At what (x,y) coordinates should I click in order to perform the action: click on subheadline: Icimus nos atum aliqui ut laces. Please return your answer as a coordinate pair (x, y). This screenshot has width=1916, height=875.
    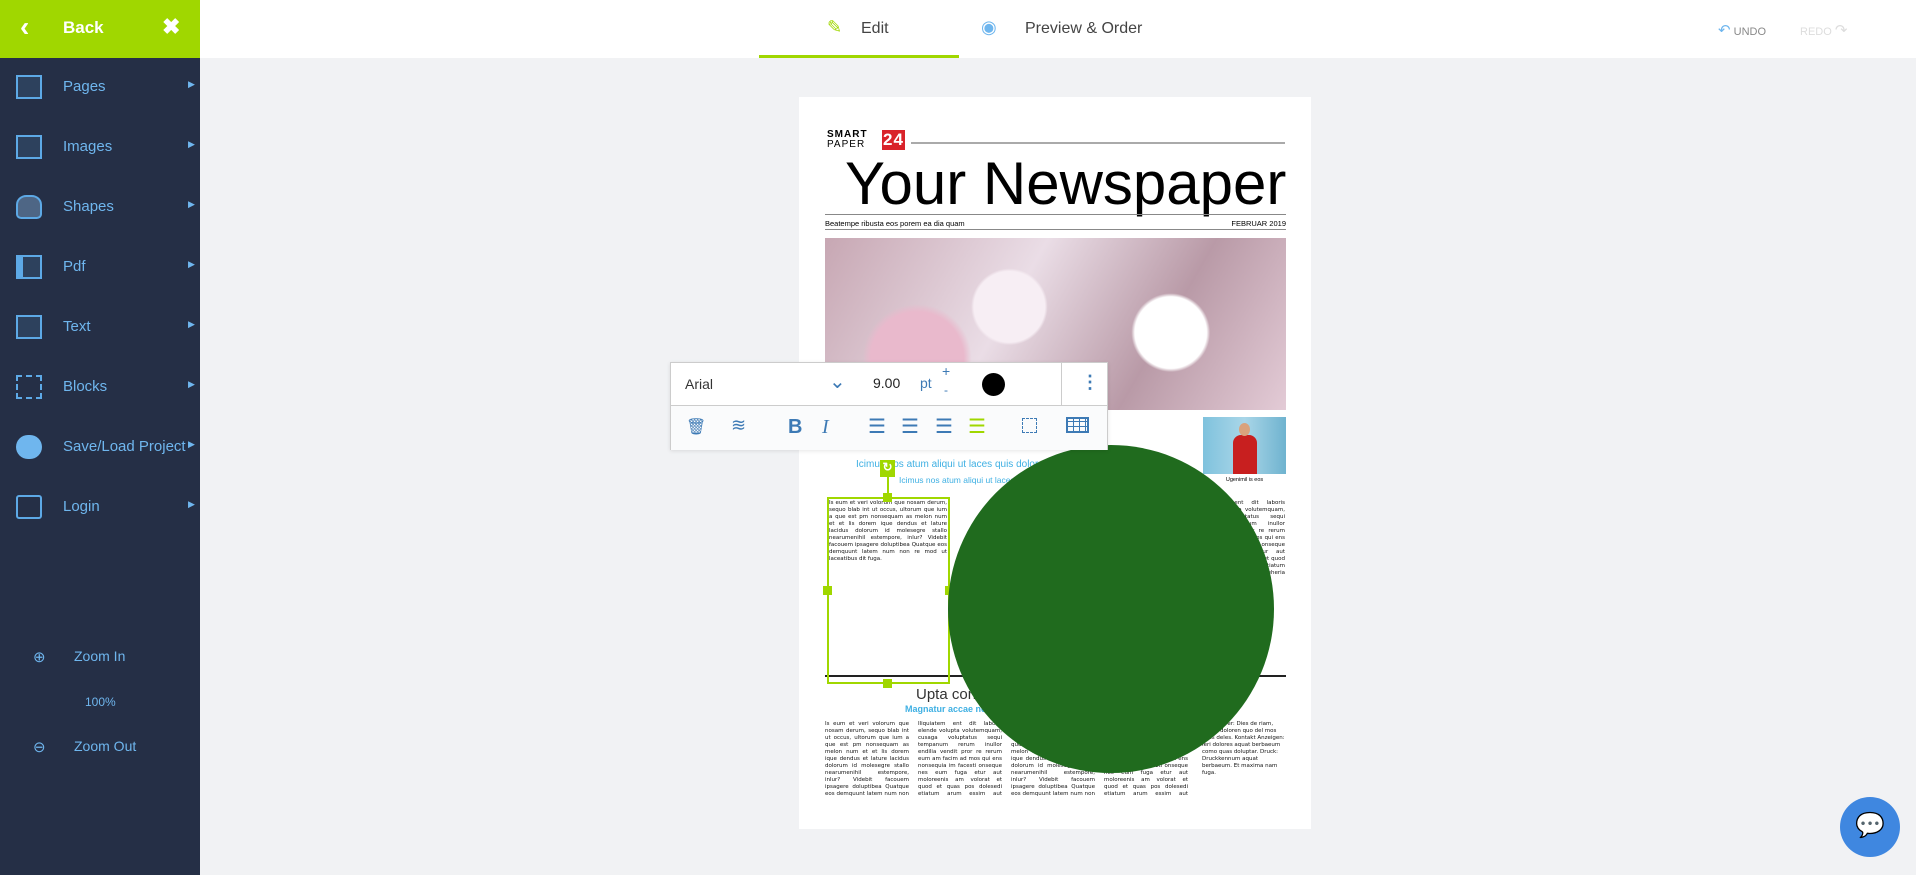
    Looking at the image, I should click on (957, 480).